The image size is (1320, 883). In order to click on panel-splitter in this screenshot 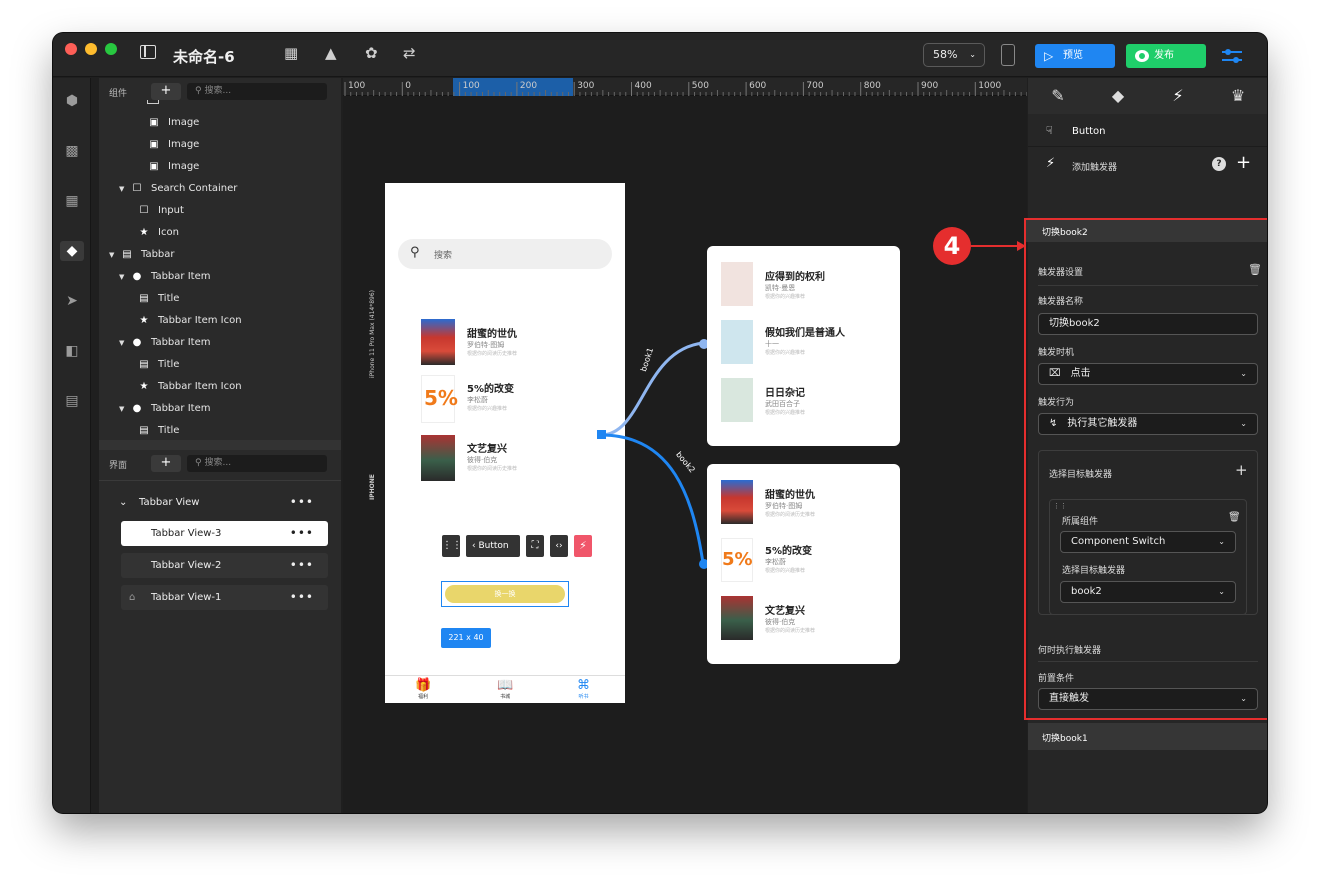, I will do `click(220, 445)`.